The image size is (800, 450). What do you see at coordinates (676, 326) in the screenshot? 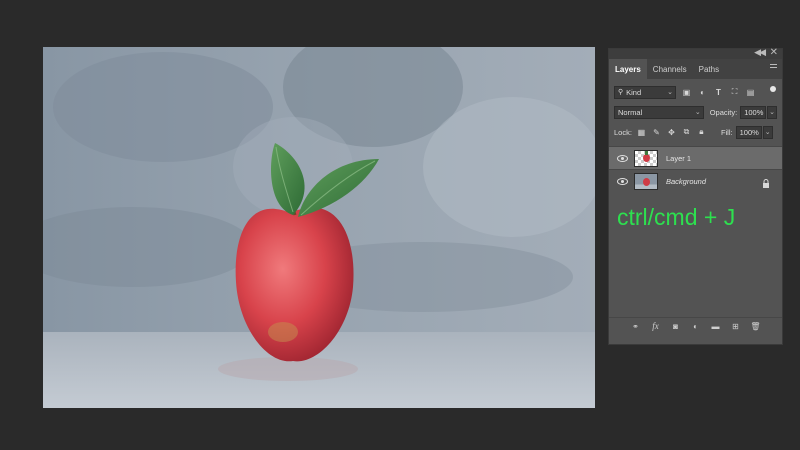
I see `mask-icon: ◙` at bounding box center [676, 326].